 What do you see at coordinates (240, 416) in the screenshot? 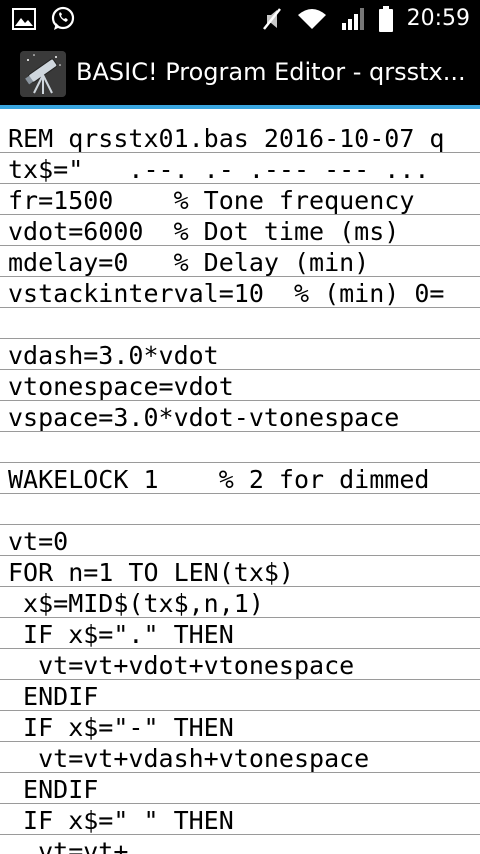
I see `editor-line: vspace=3.0*vdot-vtonespace` at bounding box center [240, 416].